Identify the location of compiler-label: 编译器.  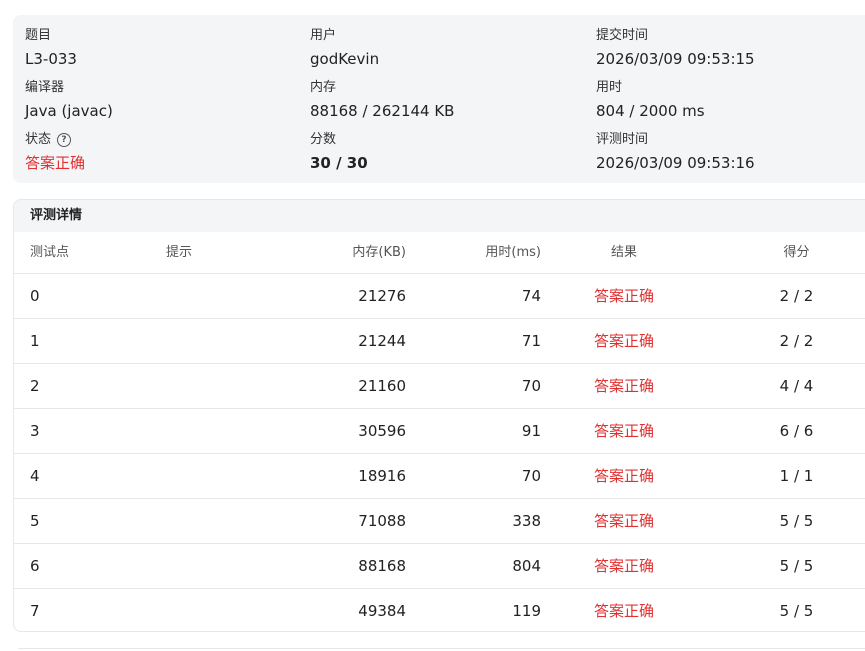
(45, 87).